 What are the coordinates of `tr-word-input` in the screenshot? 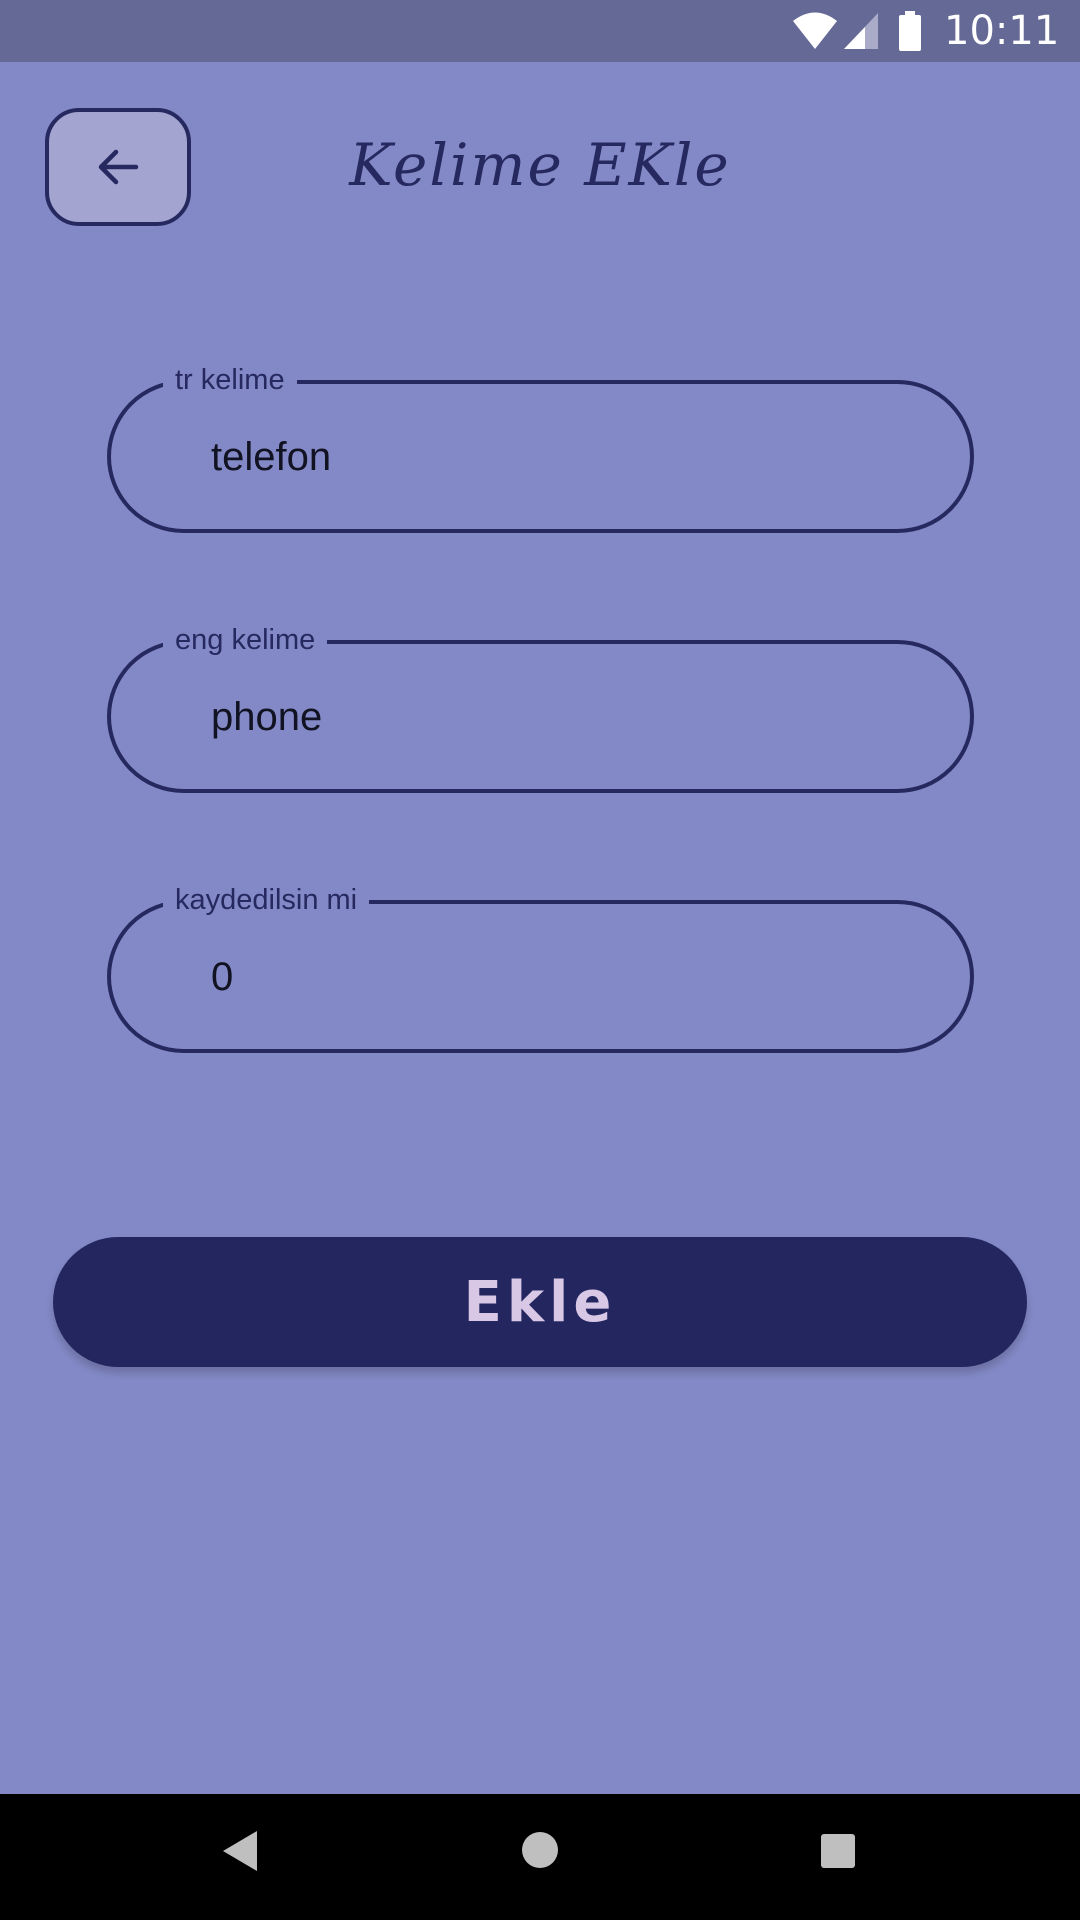 It's located at (560, 457).